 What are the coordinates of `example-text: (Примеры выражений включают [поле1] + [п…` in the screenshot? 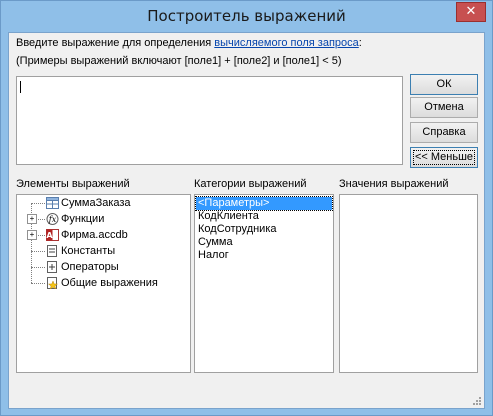 It's located at (179, 61).